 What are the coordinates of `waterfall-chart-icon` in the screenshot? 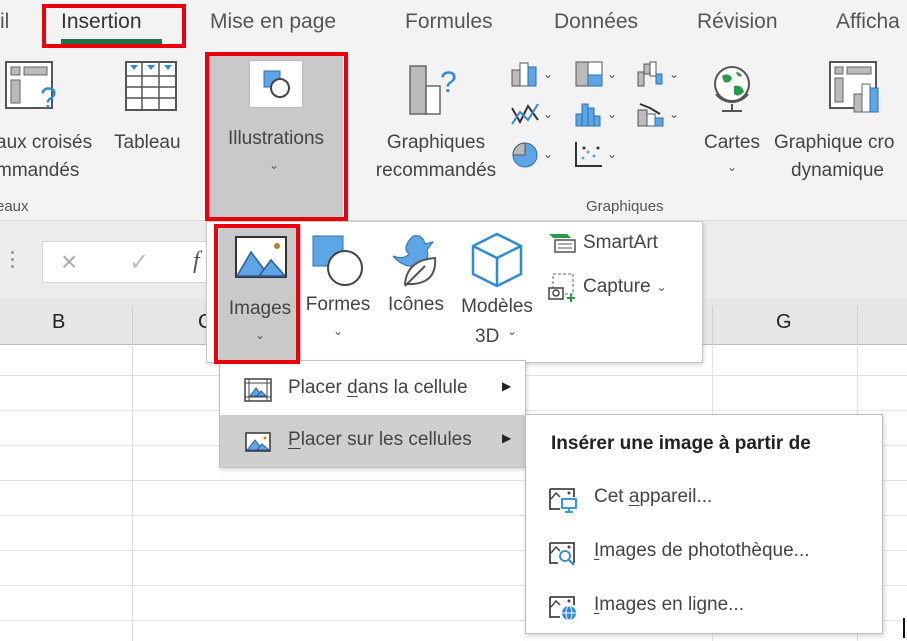 It's located at (650, 74).